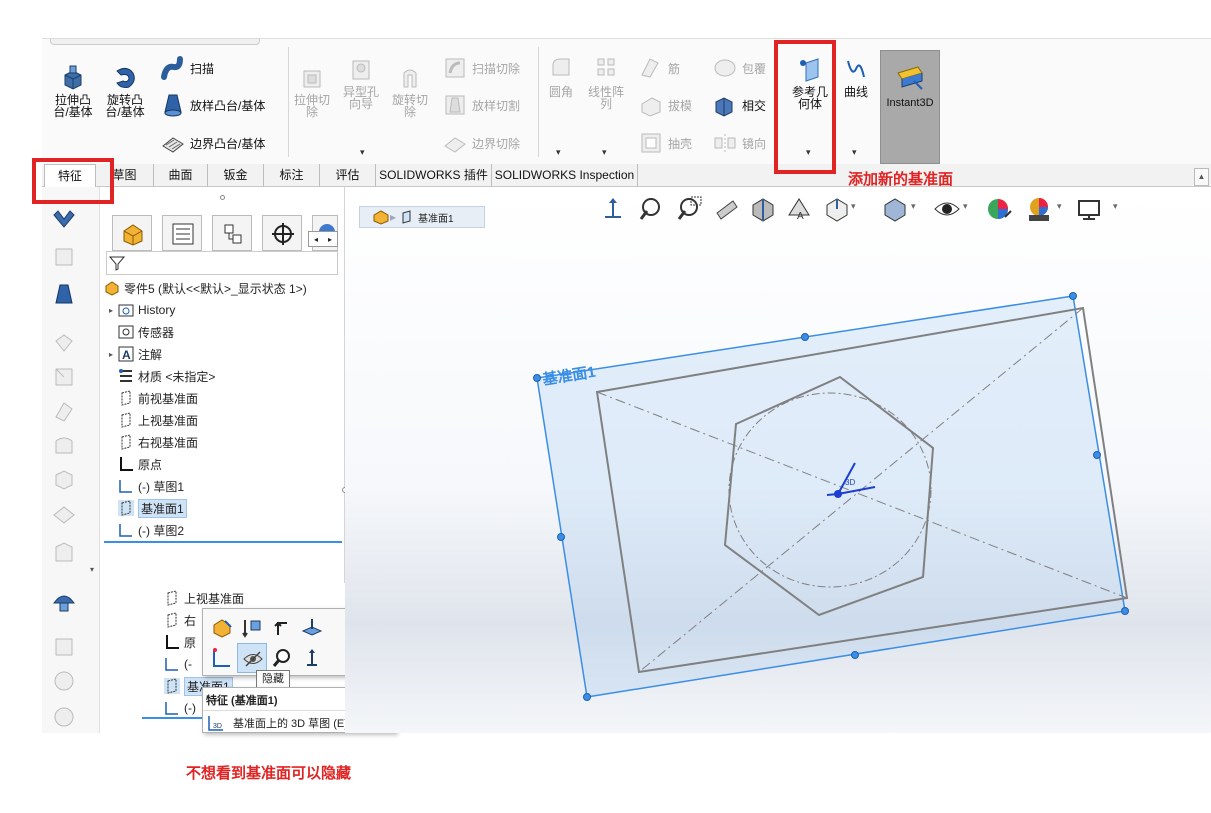  I want to click on tree-item-annotations: ▸ A 注解, so click(133, 354).